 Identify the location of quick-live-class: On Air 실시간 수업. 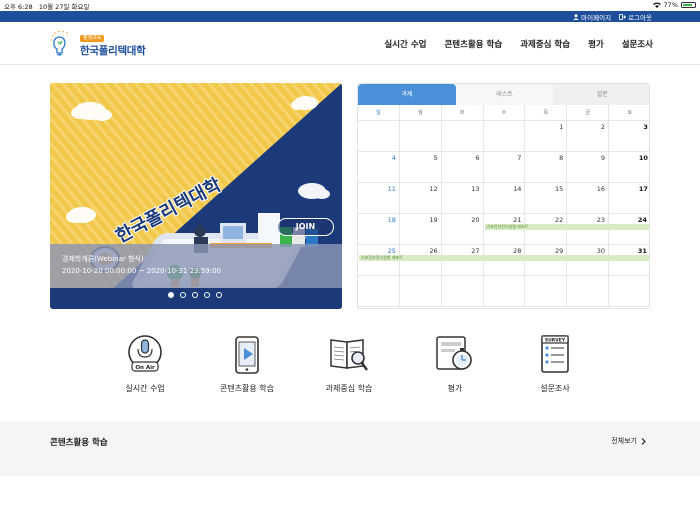
(145, 364).